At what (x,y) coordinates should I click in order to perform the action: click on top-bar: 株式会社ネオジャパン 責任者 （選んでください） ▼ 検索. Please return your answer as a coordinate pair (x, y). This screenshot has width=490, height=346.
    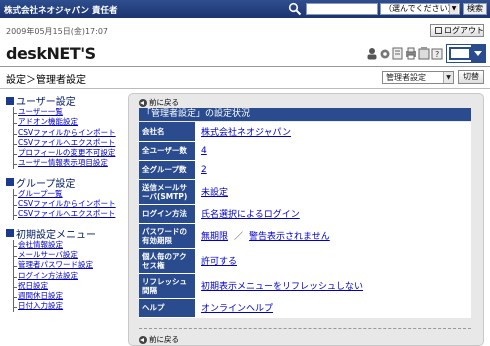
    Looking at the image, I should click on (245, 9).